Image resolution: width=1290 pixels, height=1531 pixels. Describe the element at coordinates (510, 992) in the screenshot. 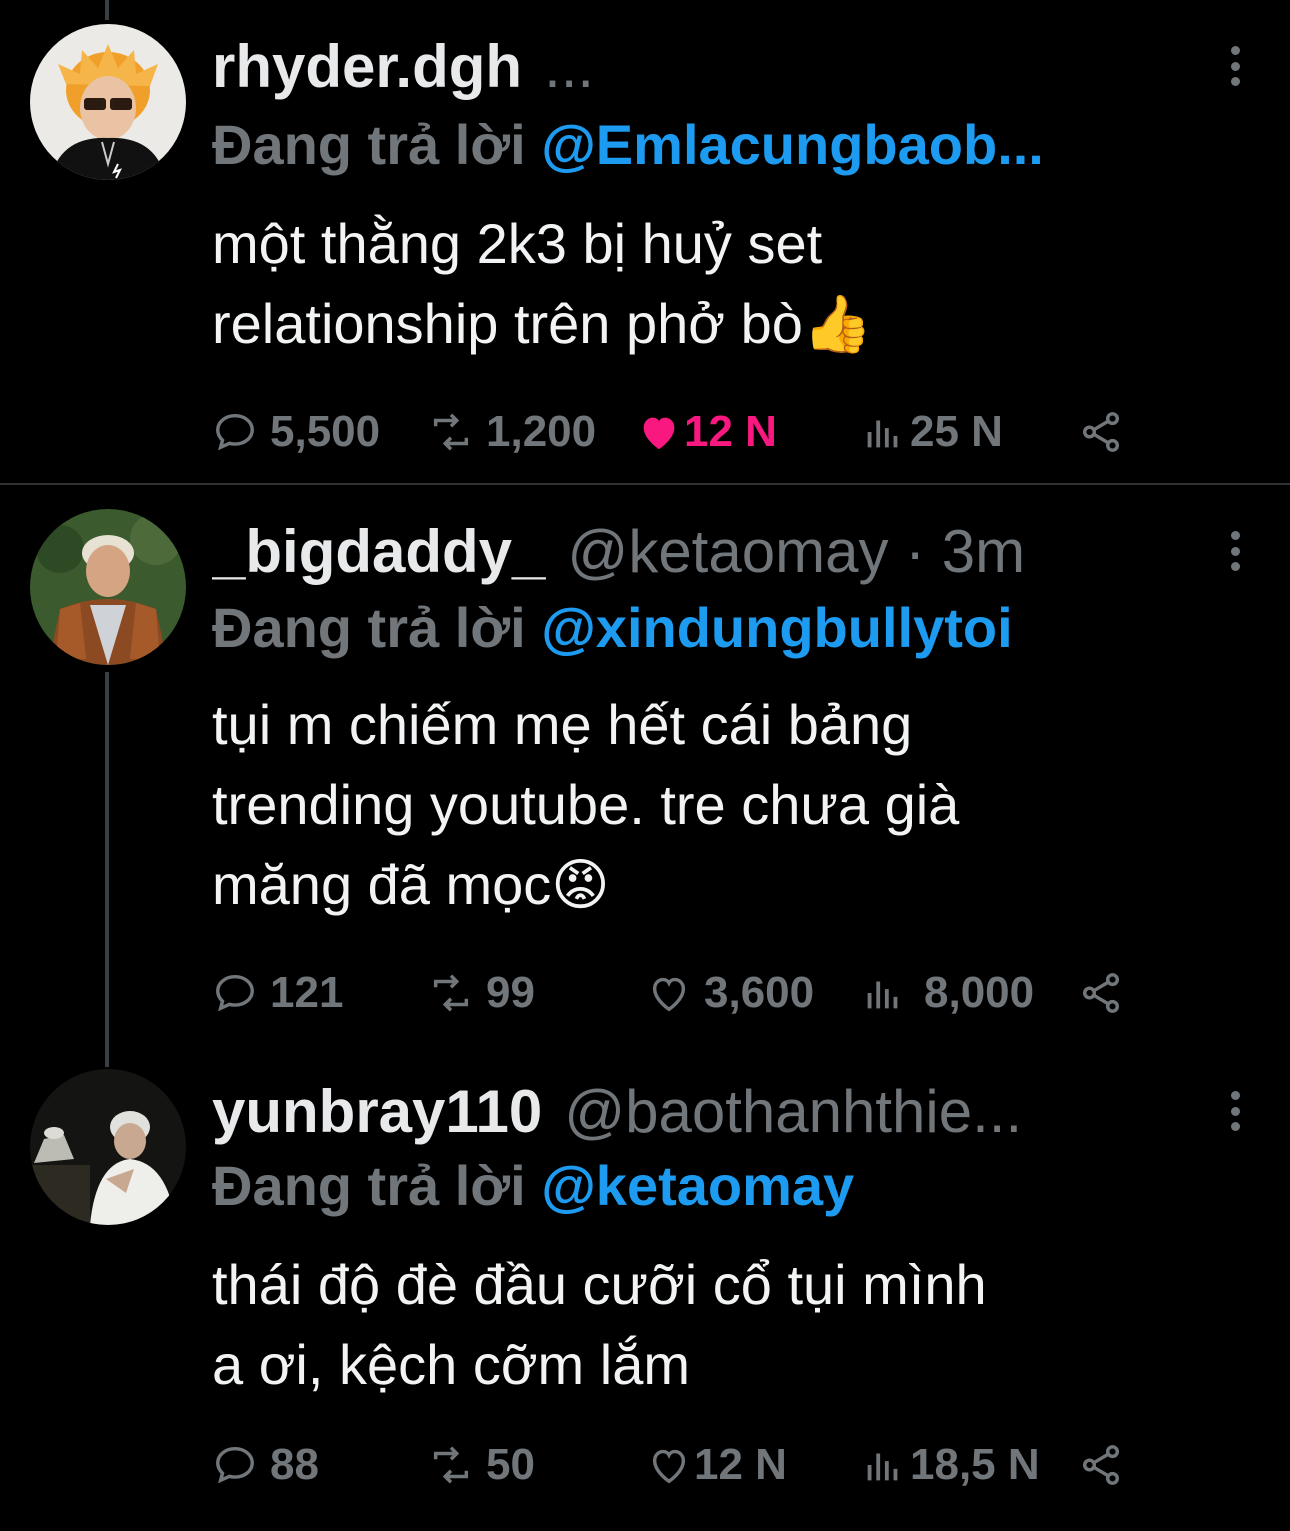

I see `retweet-count: 99` at that location.